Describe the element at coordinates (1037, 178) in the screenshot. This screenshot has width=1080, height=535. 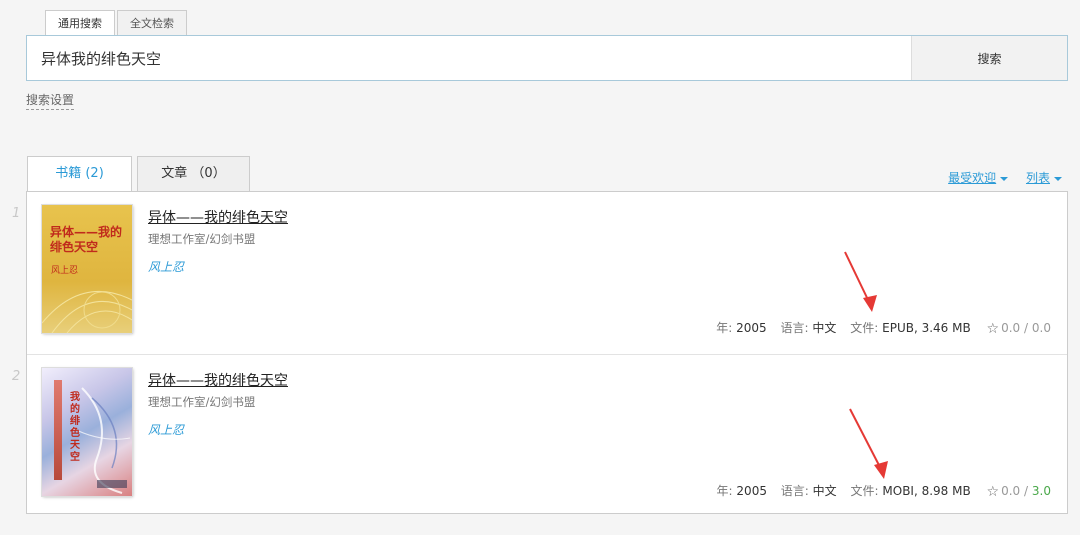
I see `view-mode-label: 列表` at that location.